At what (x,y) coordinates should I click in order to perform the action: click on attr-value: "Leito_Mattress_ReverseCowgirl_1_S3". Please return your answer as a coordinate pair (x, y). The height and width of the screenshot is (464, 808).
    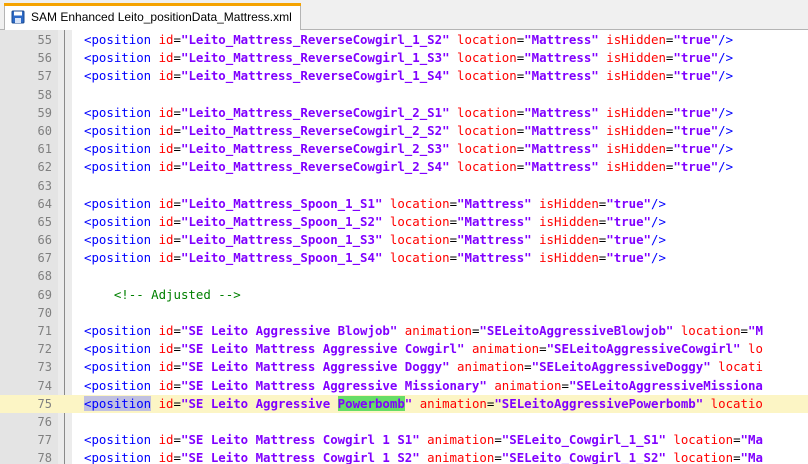
    Looking at the image, I should click on (315, 58).